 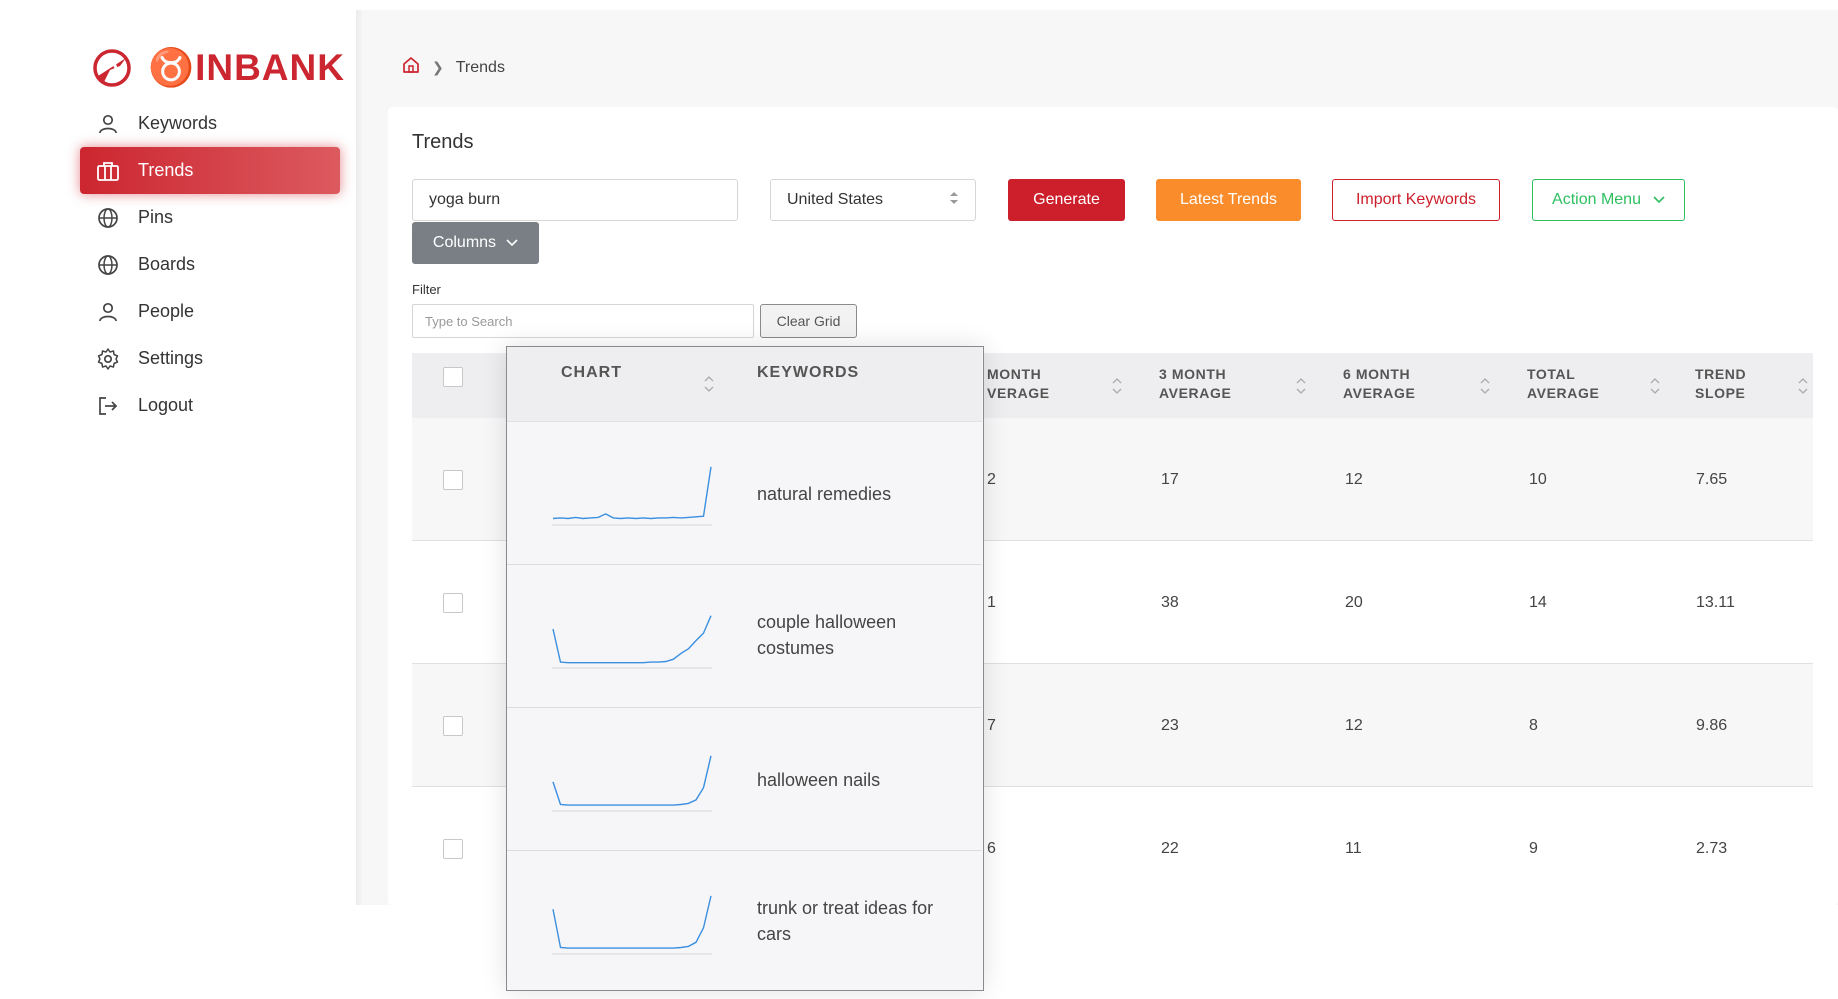 What do you see at coordinates (1721, 374) in the screenshot?
I see `header-line: TREND` at bounding box center [1721, 374].